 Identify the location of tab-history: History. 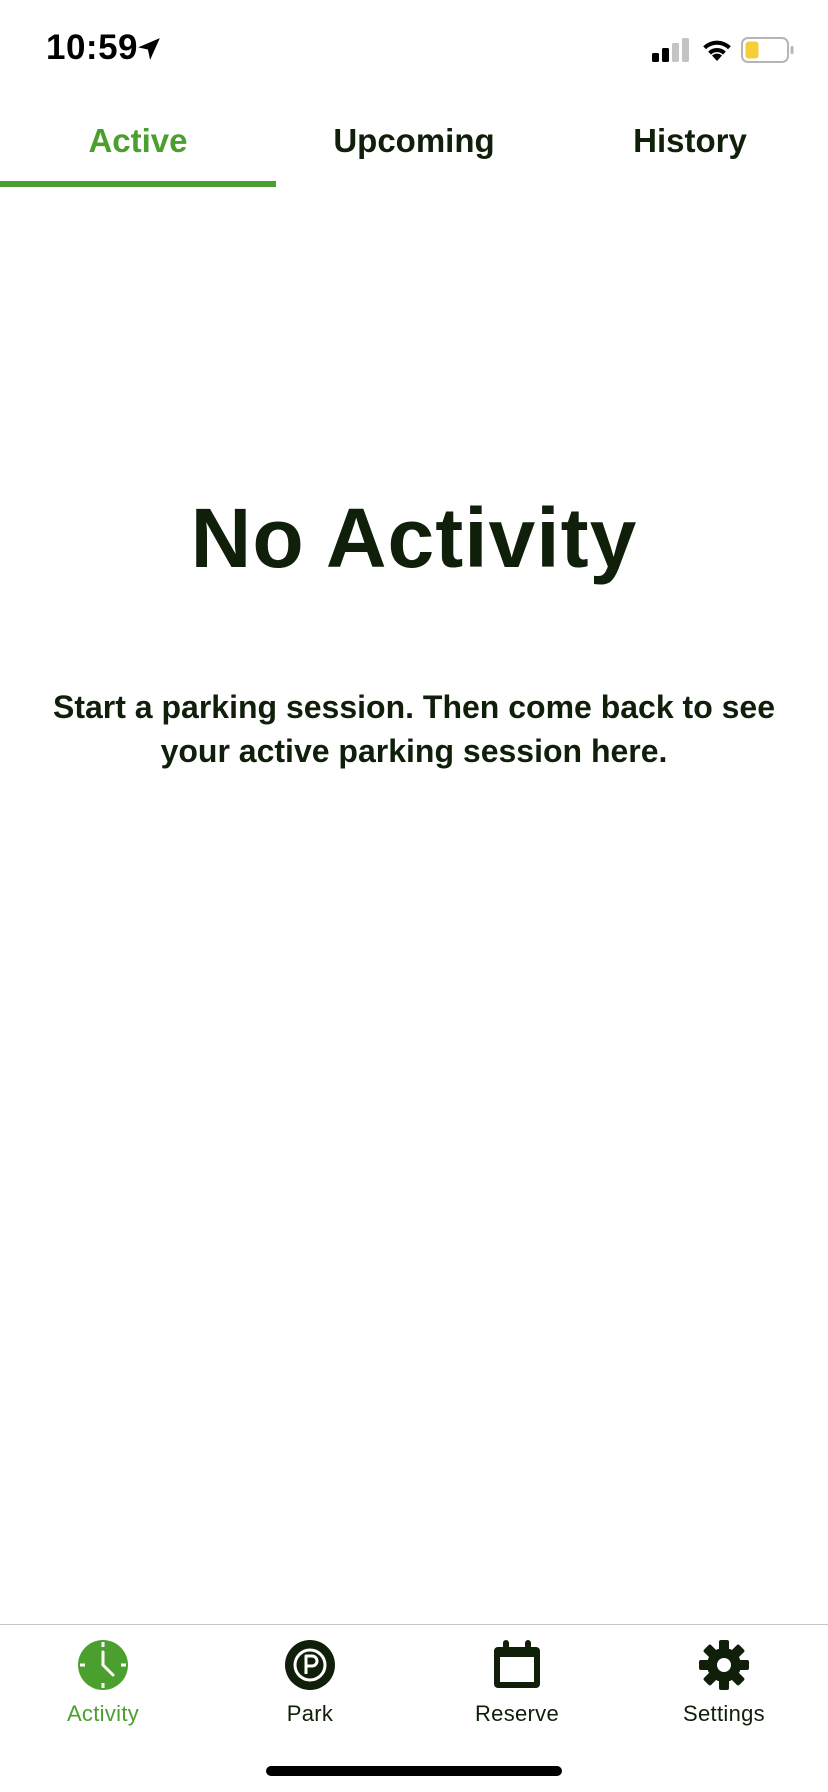
(690, 141).